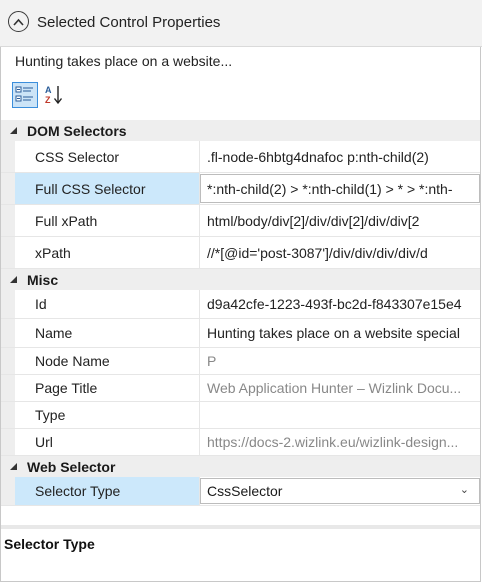 The width and height of the screenshot is (482, 583). Describe the element at coordinates (48, 90) in the screenshot. I see `svg-text: A` at that location.